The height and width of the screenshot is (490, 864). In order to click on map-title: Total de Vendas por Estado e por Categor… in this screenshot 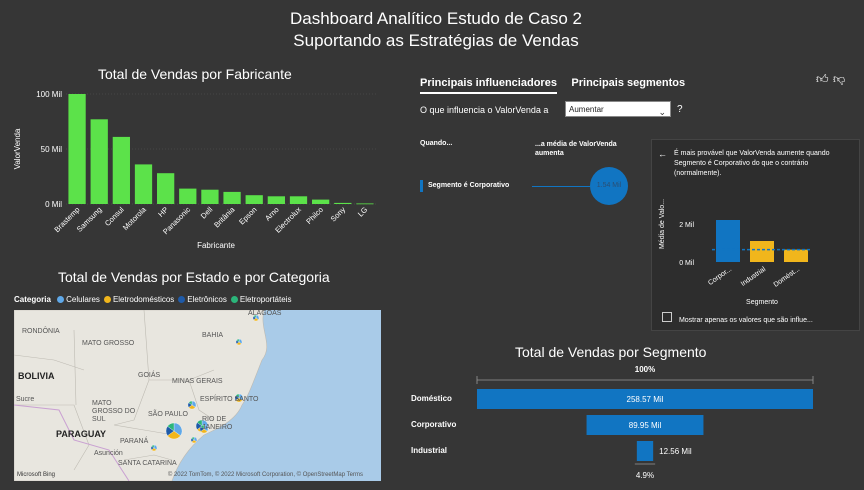, I will do `click(194, 277)`.